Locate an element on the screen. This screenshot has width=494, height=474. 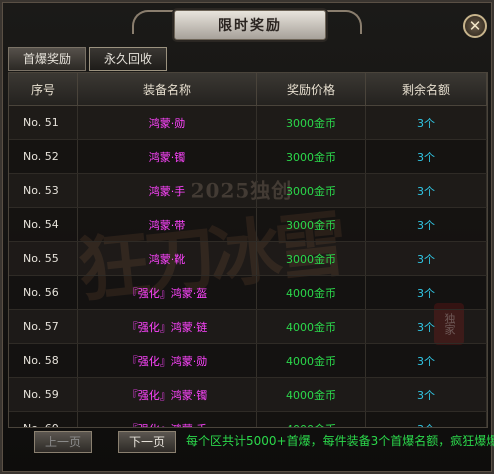
dialog-title: 限时奖励 is located at coordinates (250, 25).